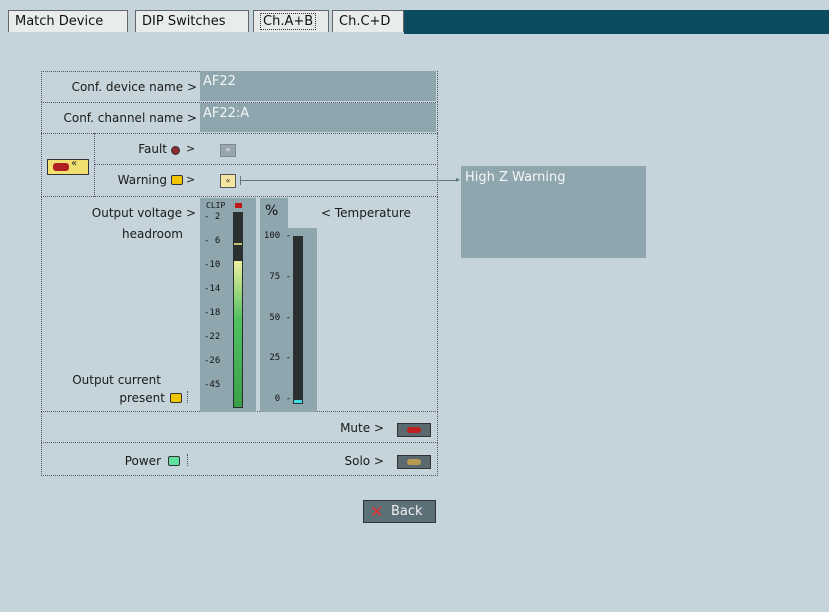 This screenshot has height=612, width=829. Describe the element at coordinates (177, 180) in the screenshot. I see `warning-led` at that location.